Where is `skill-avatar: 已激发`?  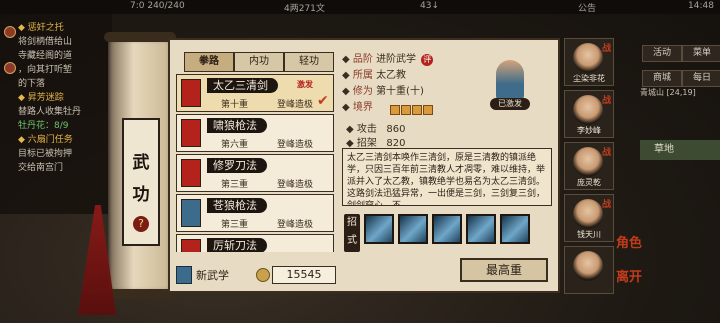
skill-avatar: 已激发 is located at coordinates (510, 81).